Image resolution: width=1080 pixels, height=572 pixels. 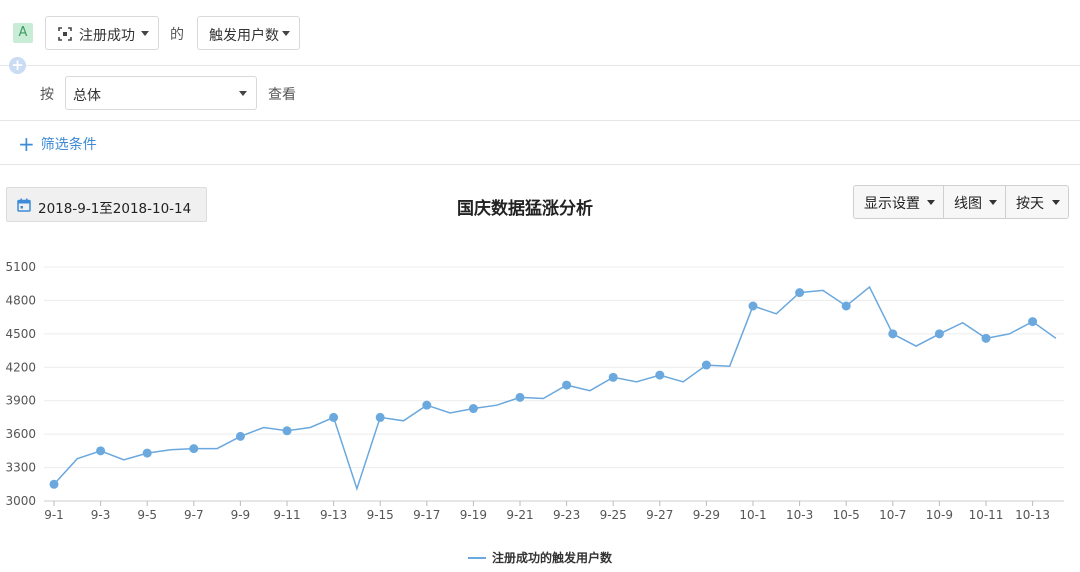 I want to click on of-label: 的, so click(x=177, y=35).